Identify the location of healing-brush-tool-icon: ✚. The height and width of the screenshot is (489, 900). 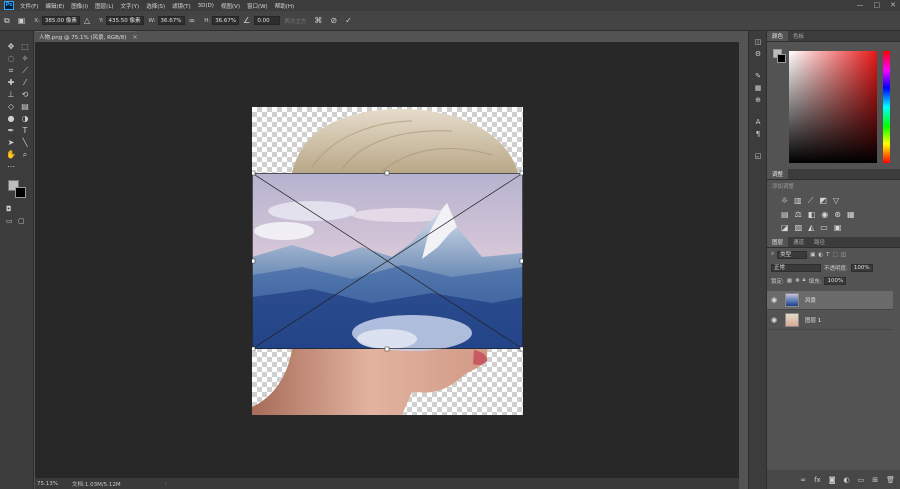
(11, 83).